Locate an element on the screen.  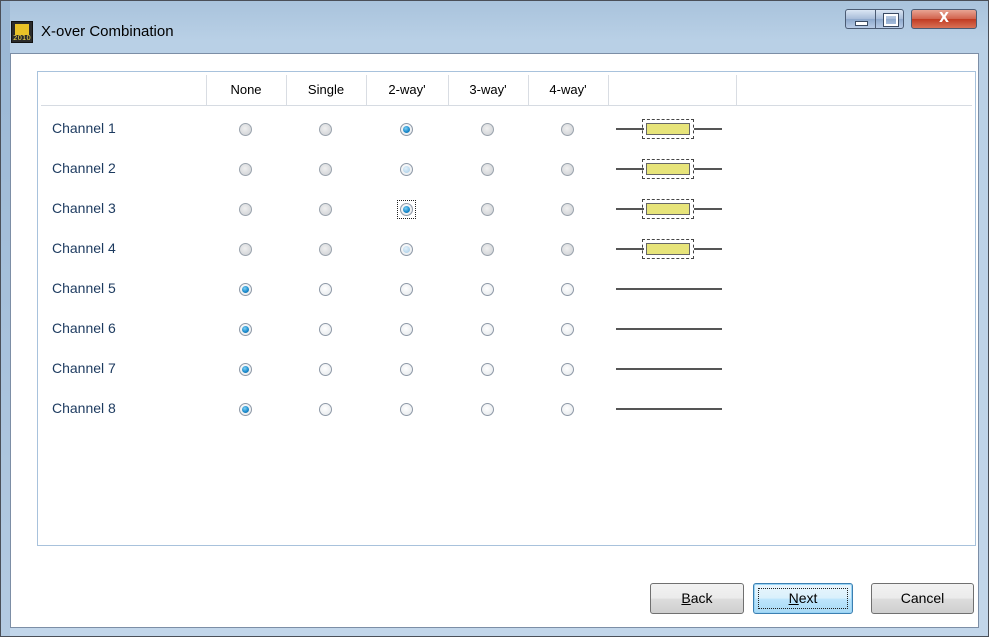
logo-year: 2010 is located at coordinates (22, 38).